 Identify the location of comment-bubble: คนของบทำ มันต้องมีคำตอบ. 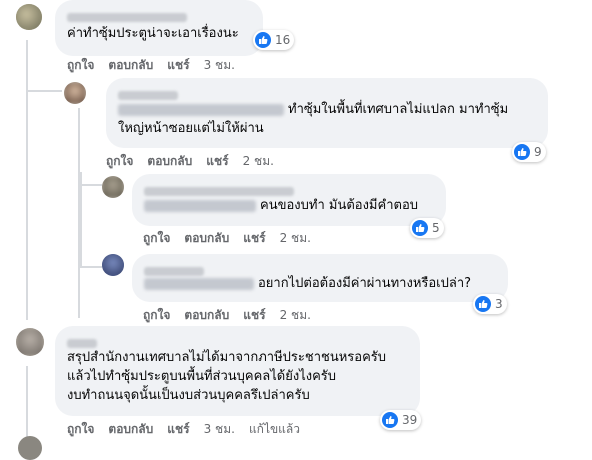
(289, 200).